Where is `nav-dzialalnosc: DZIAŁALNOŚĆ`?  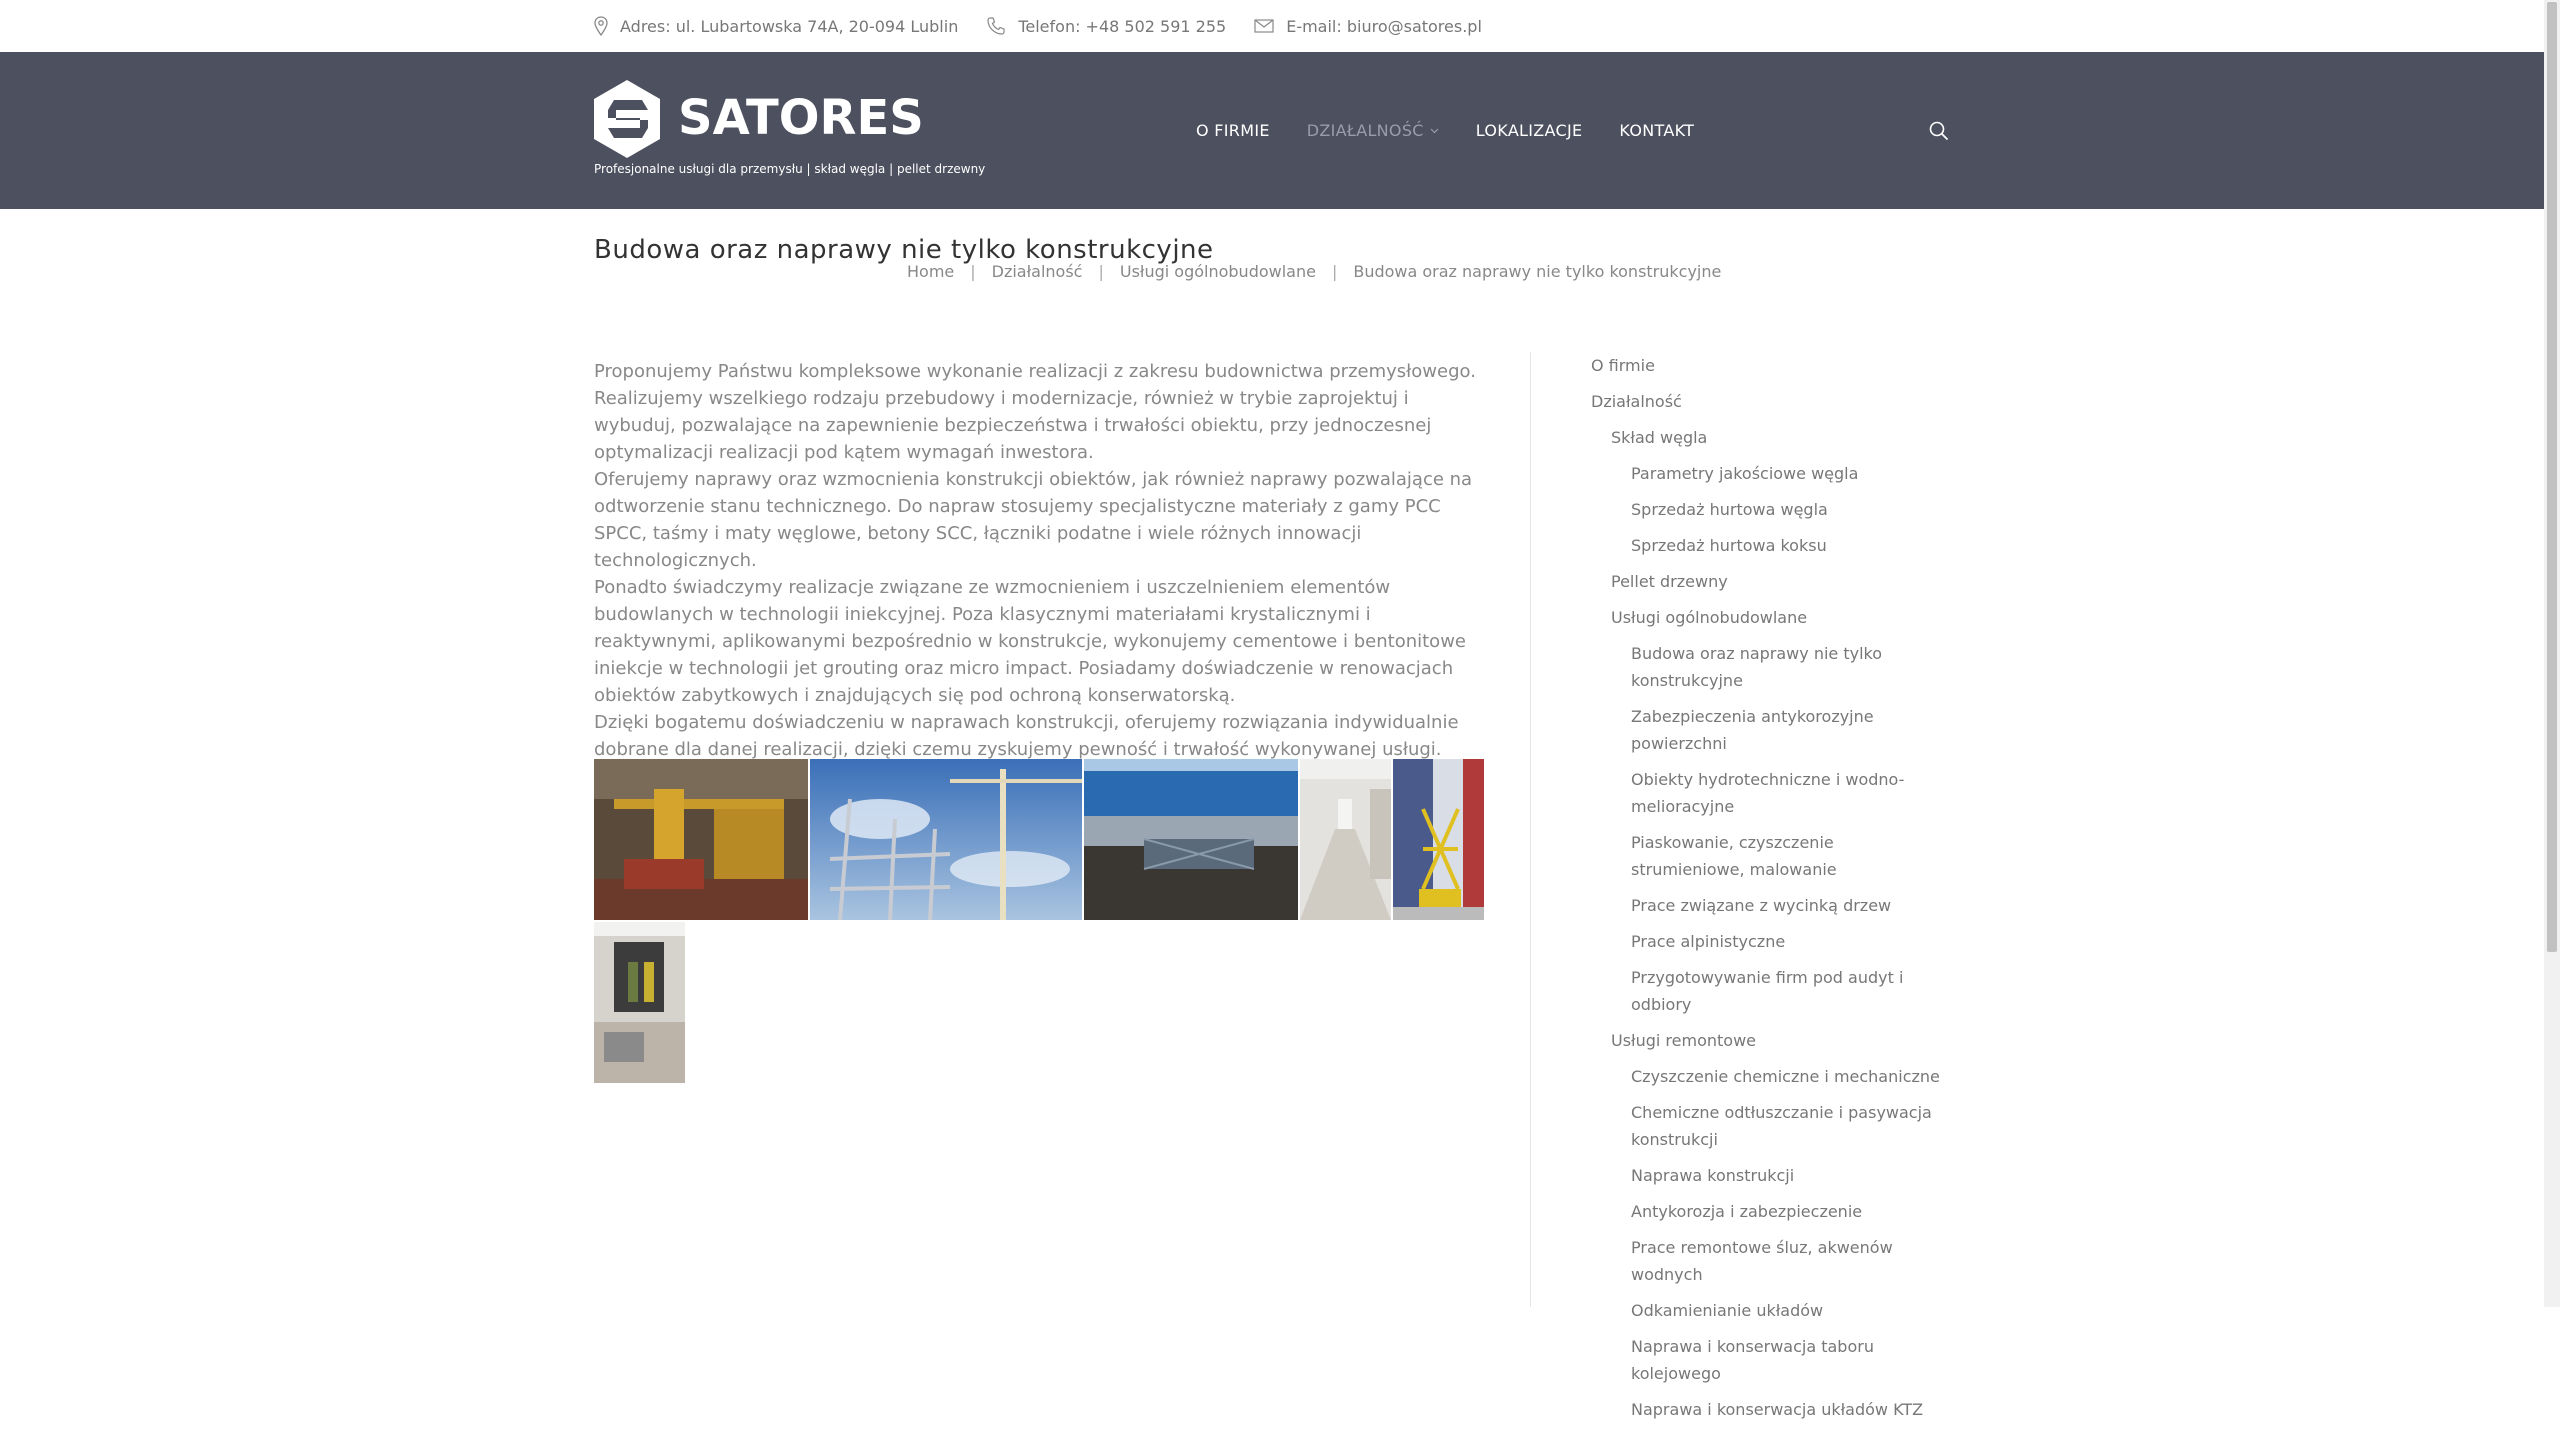 nav-dzialalnosc: DZIAŁALNOŚĆ is located at coordinates (1373, 130).